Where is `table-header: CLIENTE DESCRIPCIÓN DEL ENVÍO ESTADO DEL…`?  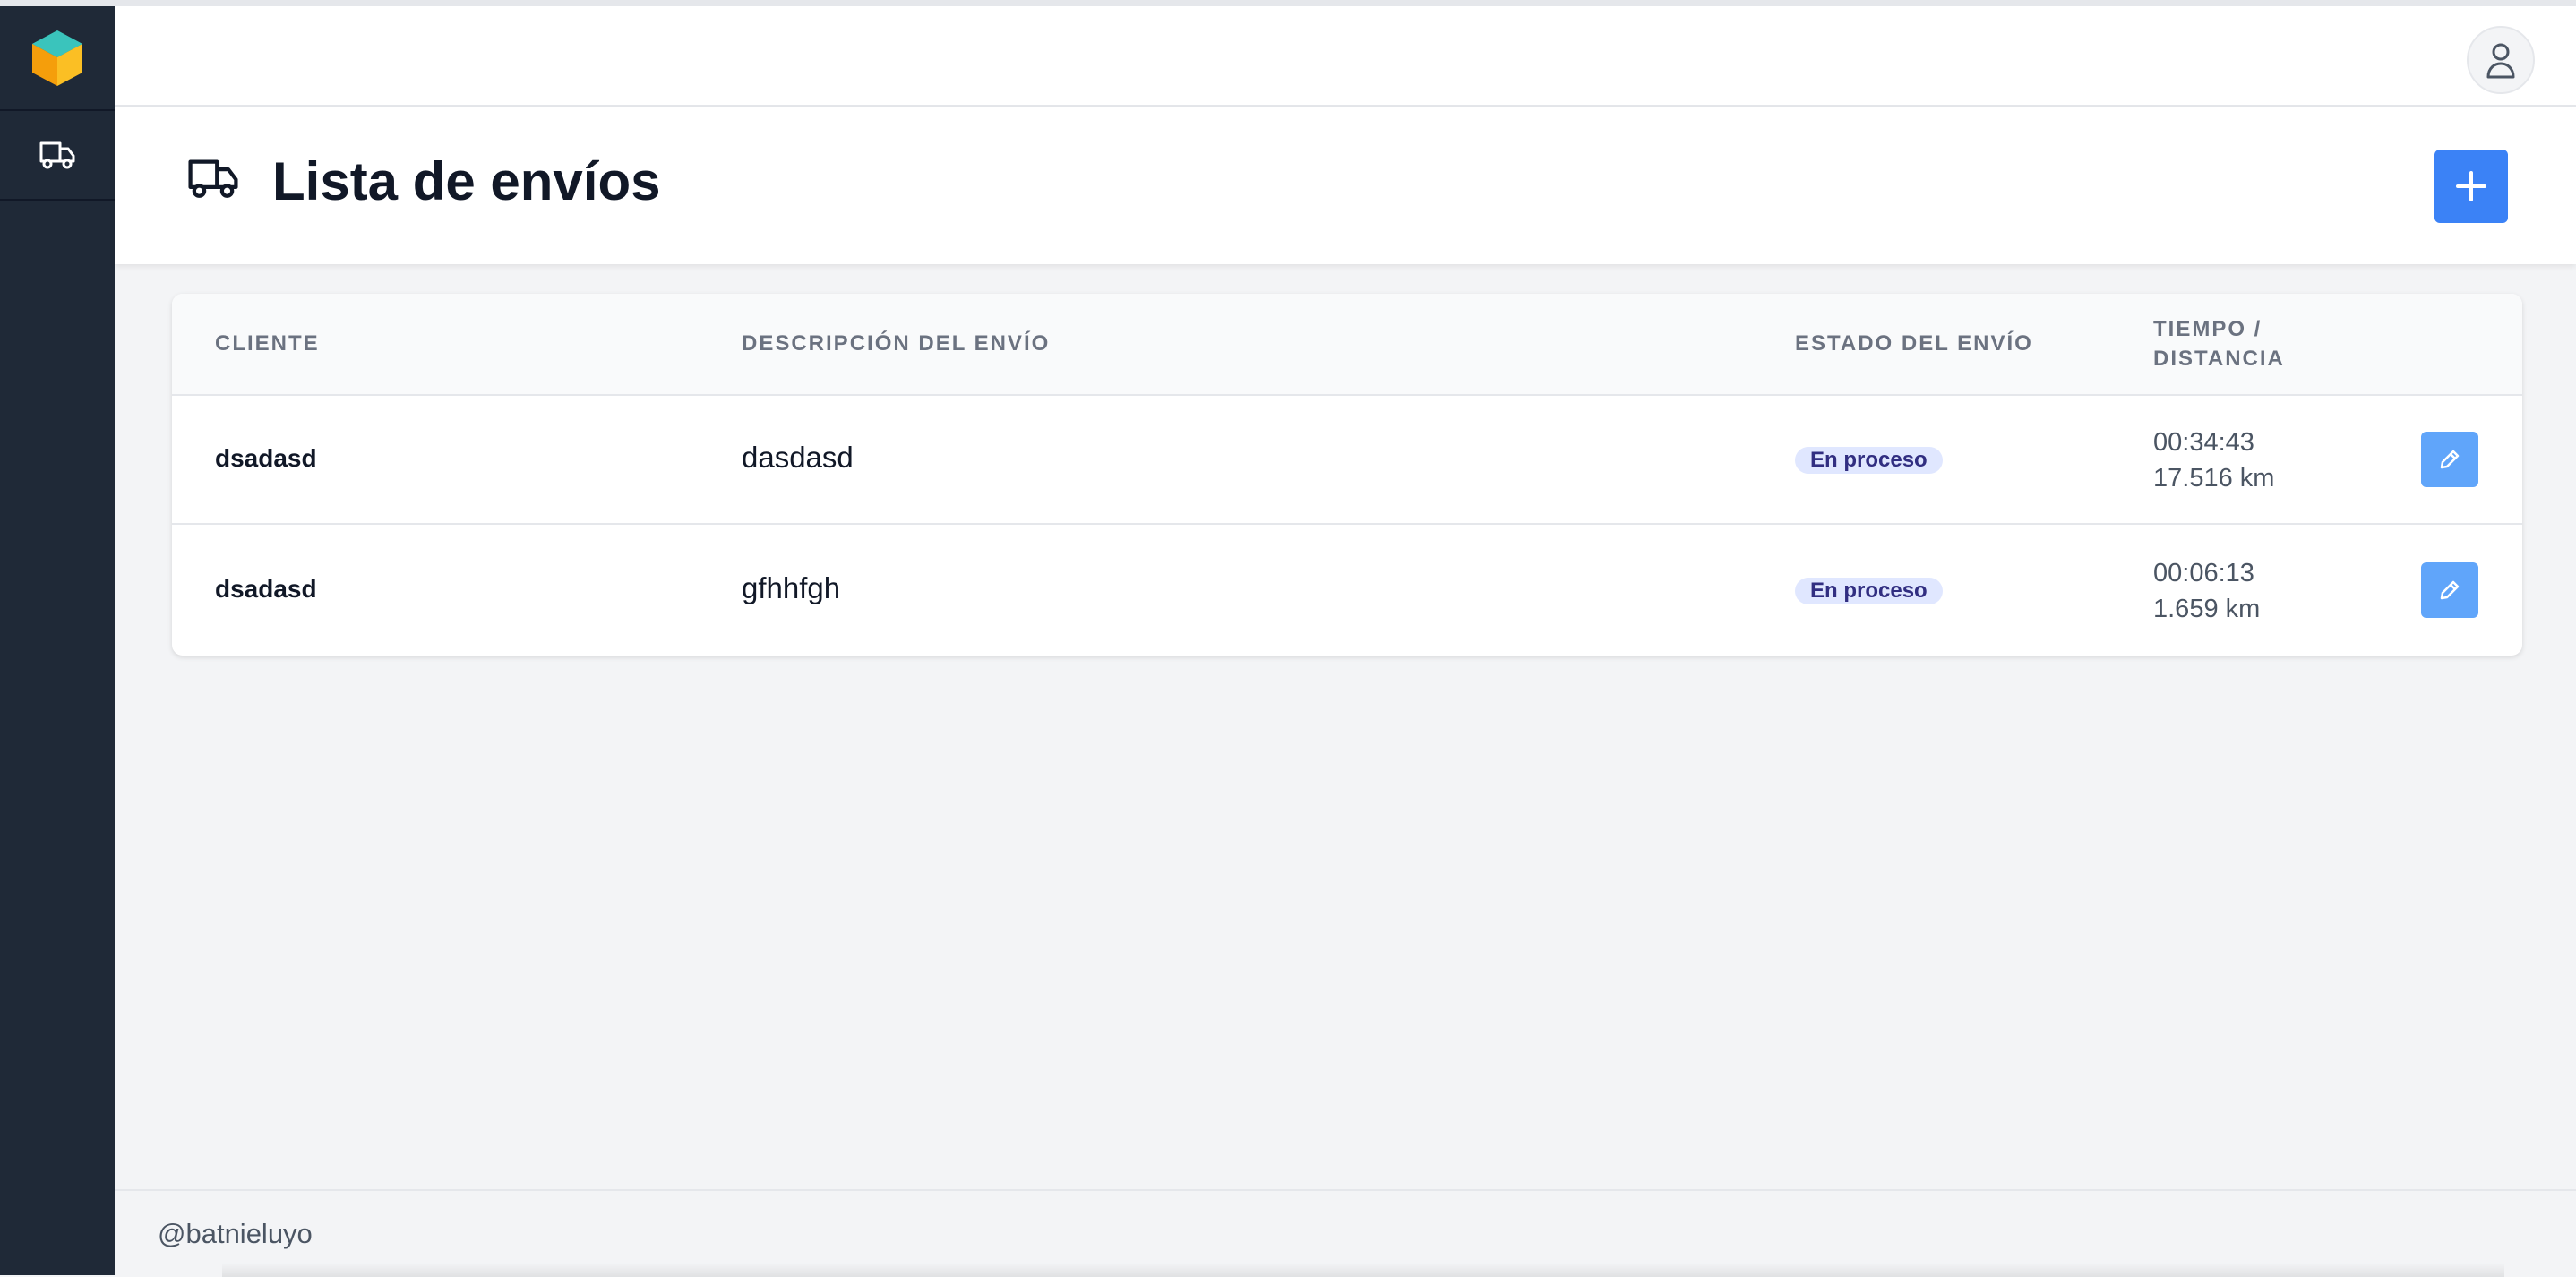
table-header: CLIENTE DESCRIPCIÓN DEL ENVÍO ESTADO DEL… is located at coordinates (1347, 345).